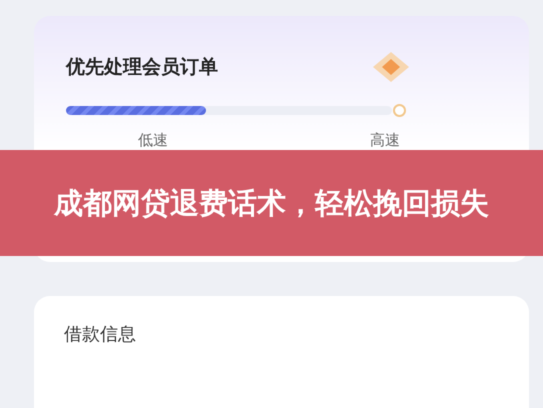 This screenshot has height=408, width=543. Describe the element at coordinates (399, 110) in the screenshot. I see `end-dot` at that location.